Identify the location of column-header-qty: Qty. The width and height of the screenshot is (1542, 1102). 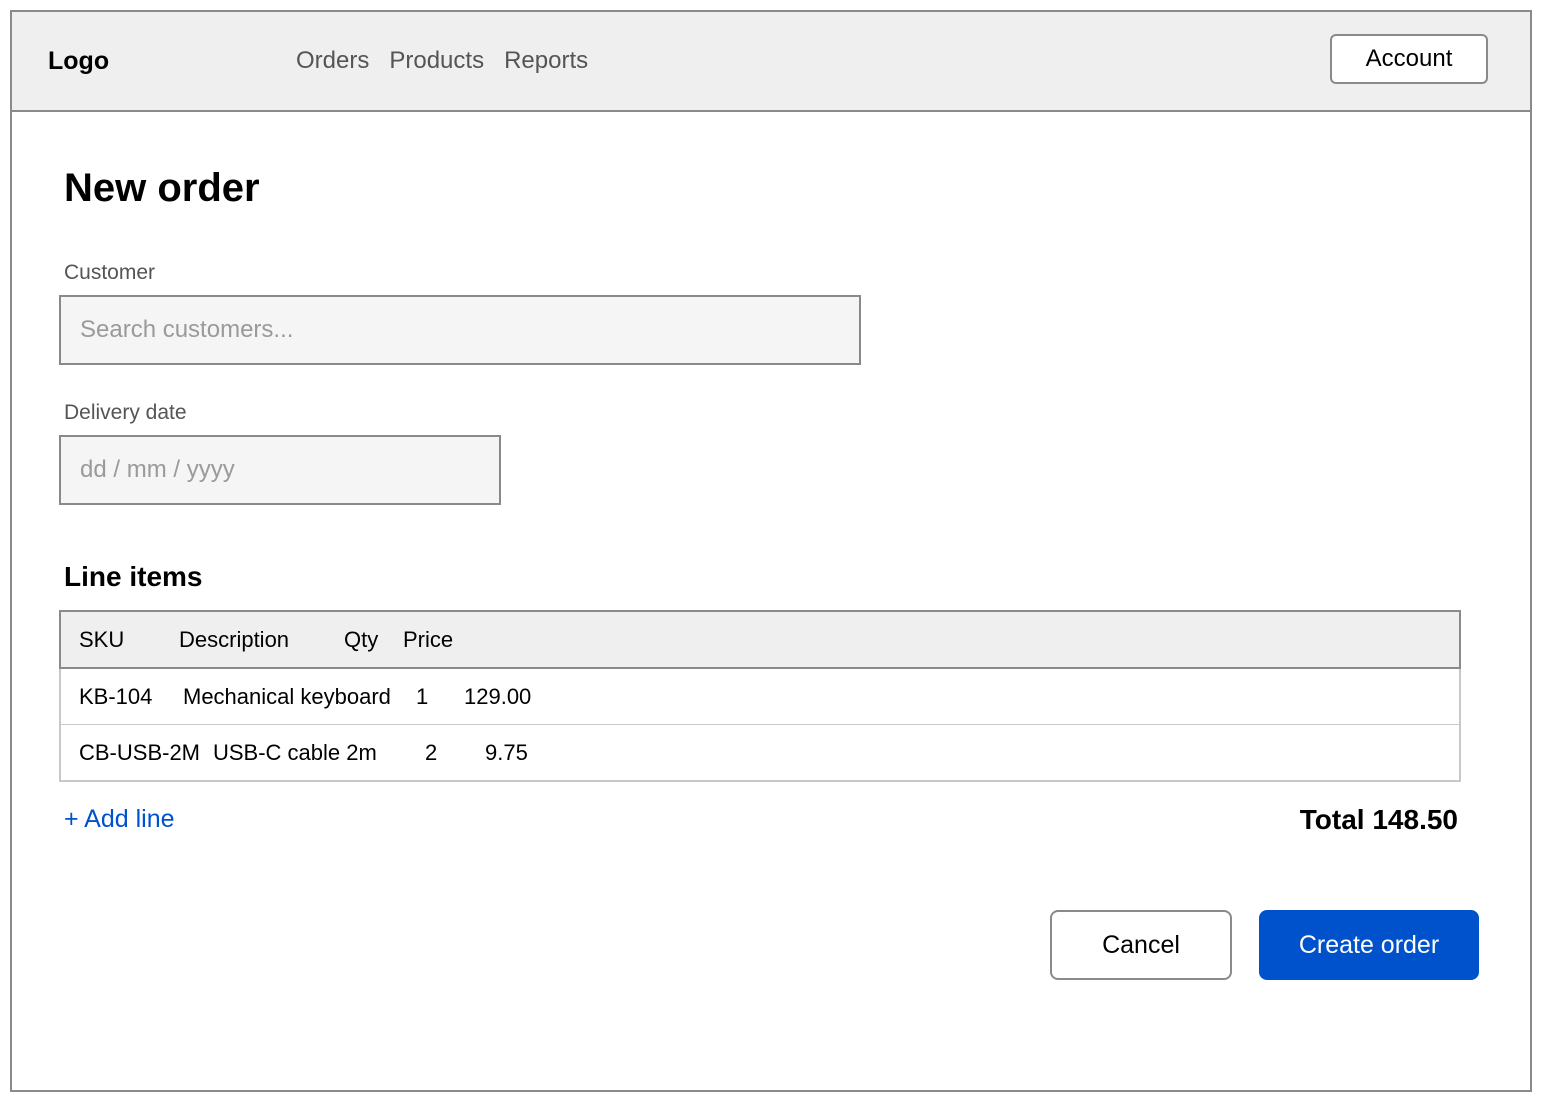
(361, 639).